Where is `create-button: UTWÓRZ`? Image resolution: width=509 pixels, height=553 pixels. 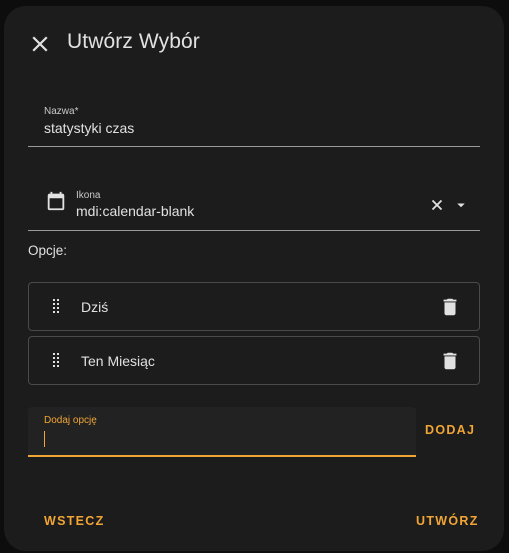 create-button: UTWÓRZ is located at coordinates (447, 521).